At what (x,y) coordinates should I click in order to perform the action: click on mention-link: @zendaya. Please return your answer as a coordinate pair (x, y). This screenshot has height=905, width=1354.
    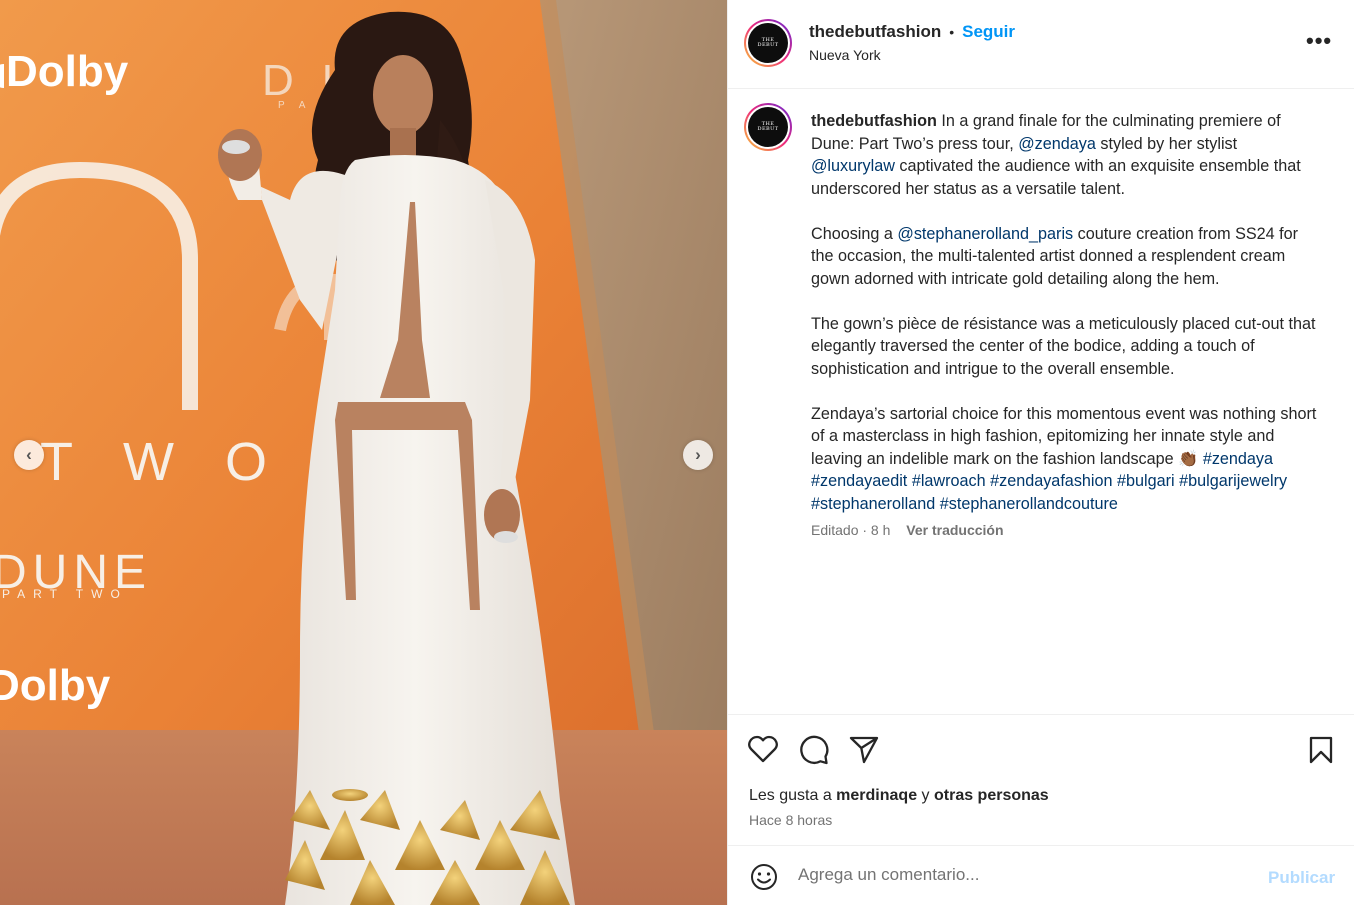
    Looking at the image, I should click on (1057, 144).